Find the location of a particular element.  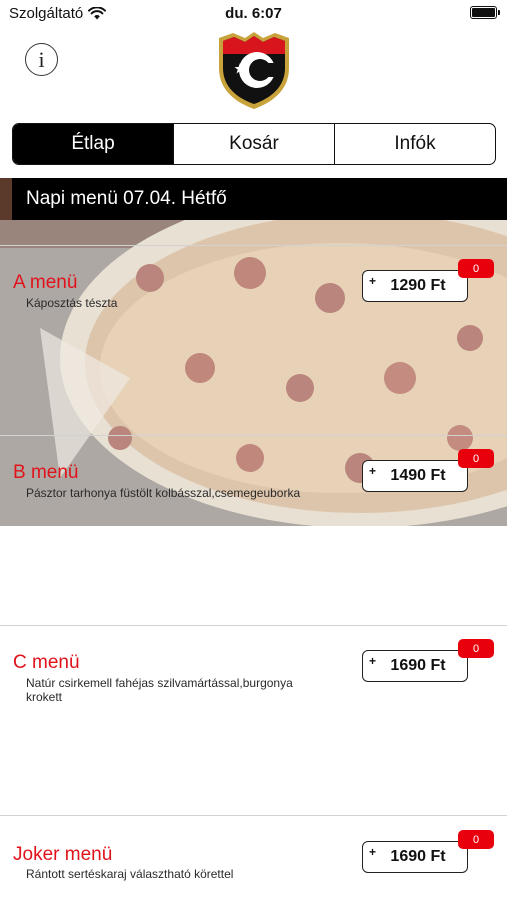

menu-item-name: Joker menü is located at coordinates (63, 854).